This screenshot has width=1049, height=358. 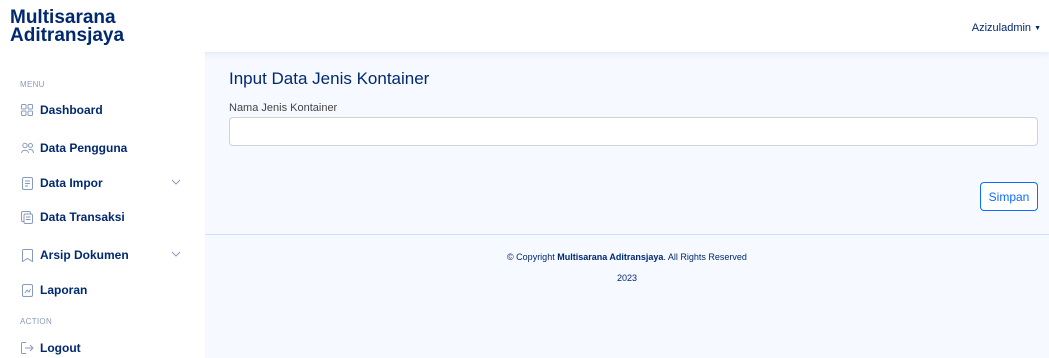 What do you see at coordinates (27, 348) in the screenshot?
I see `logout-icon` at bounding box center [27, 348].